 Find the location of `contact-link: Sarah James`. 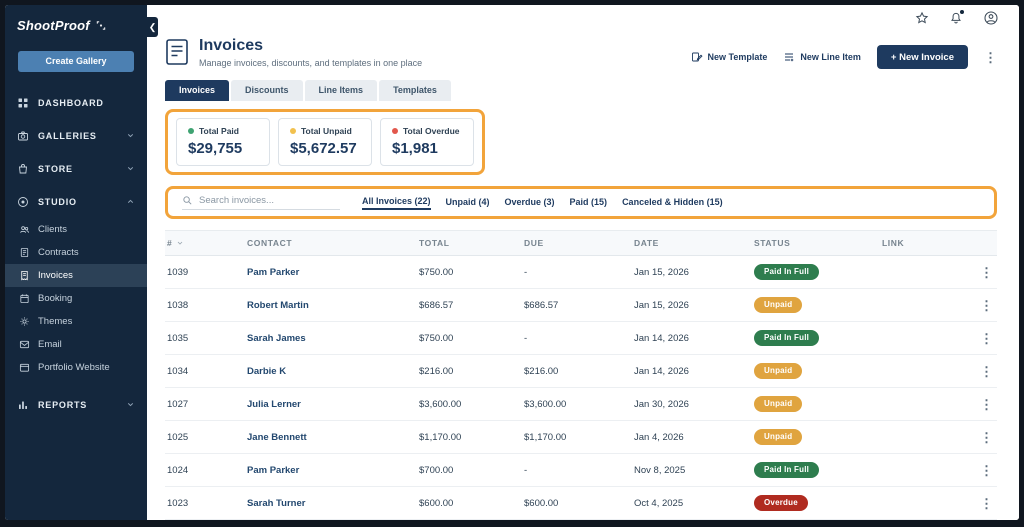

contact-link: Sarah James is located at coordinates (331, 338).